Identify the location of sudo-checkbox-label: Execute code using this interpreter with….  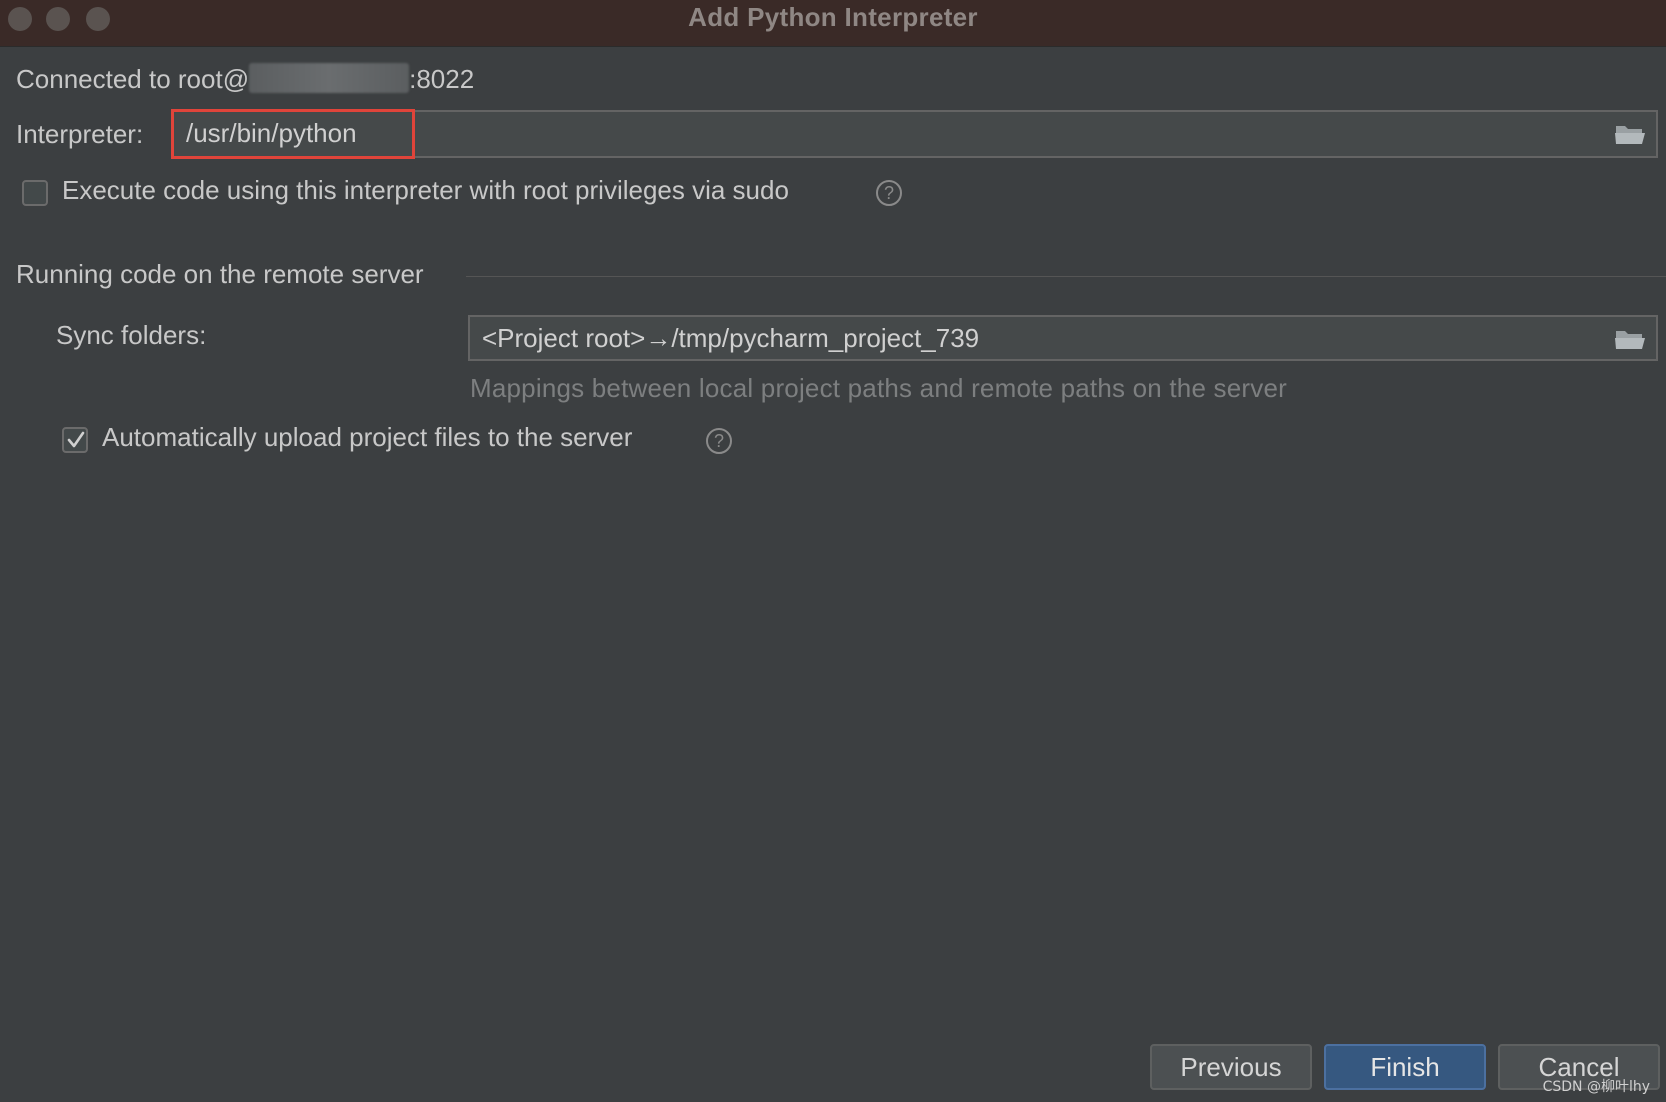
(425, 190).